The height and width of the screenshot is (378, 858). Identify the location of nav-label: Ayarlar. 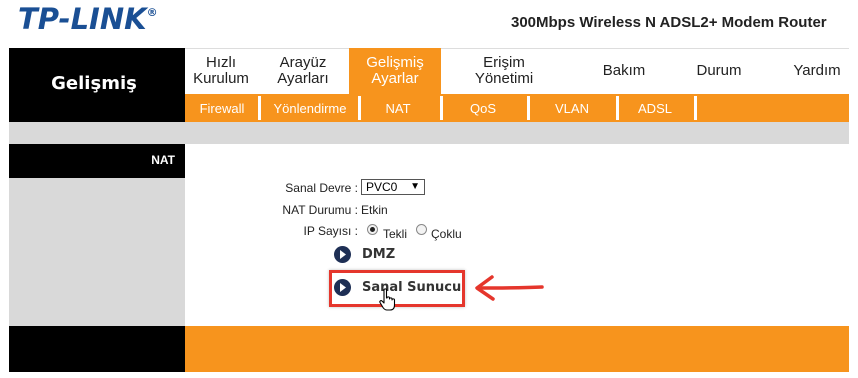
(395, 78).